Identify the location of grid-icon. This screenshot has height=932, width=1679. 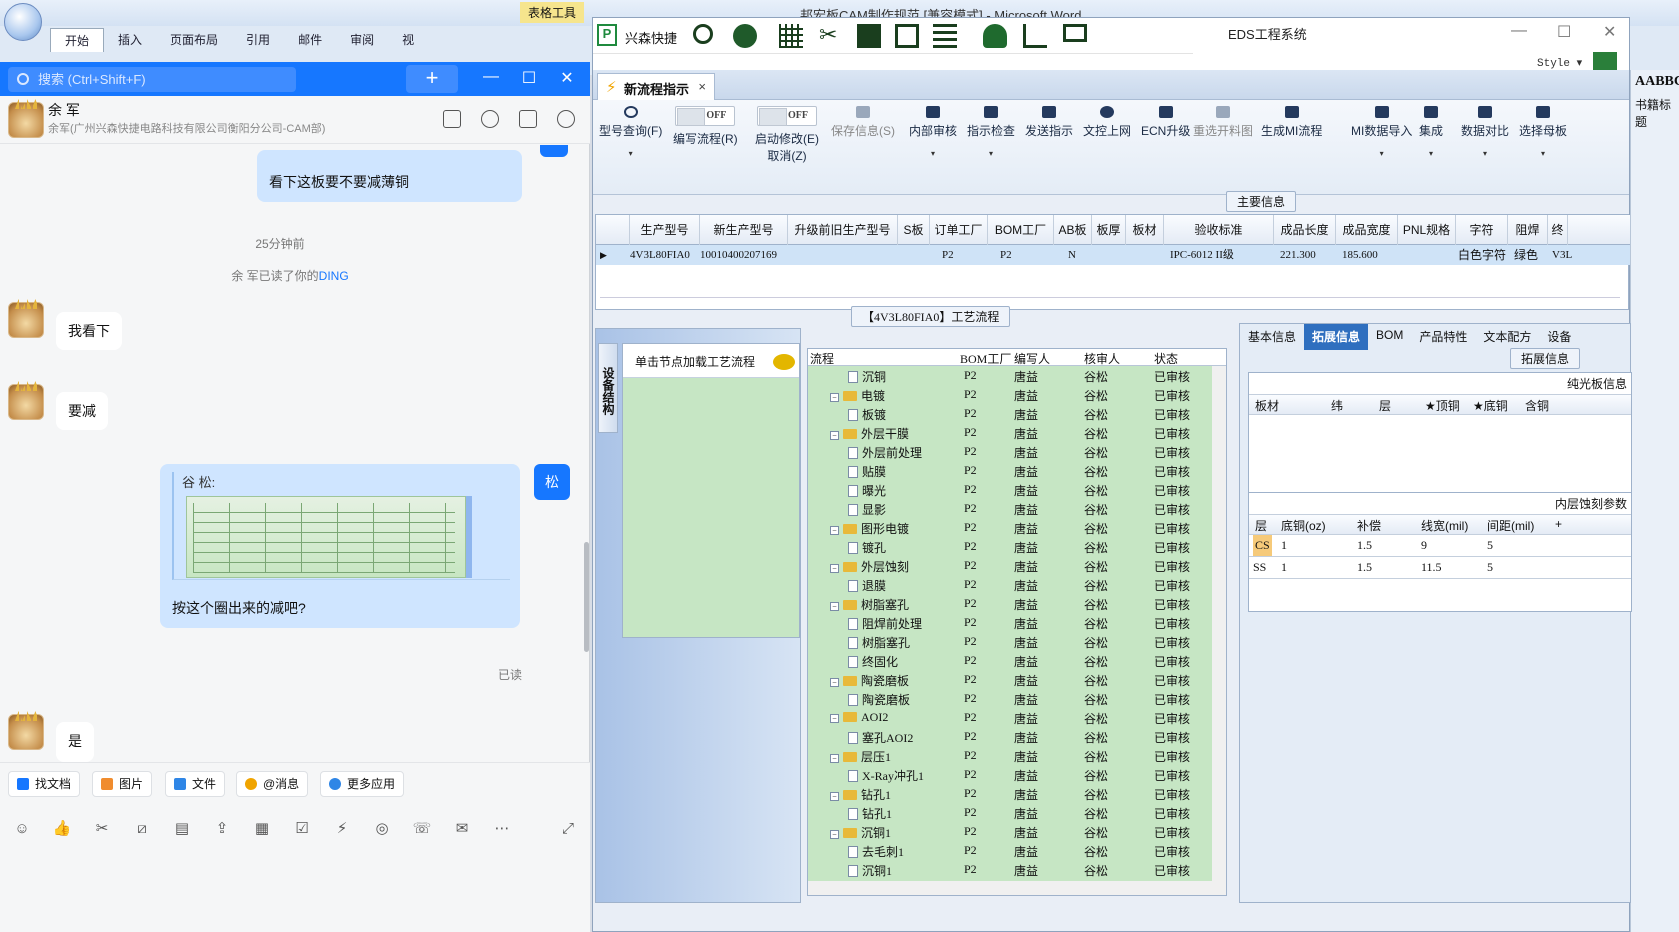
(791, 36).